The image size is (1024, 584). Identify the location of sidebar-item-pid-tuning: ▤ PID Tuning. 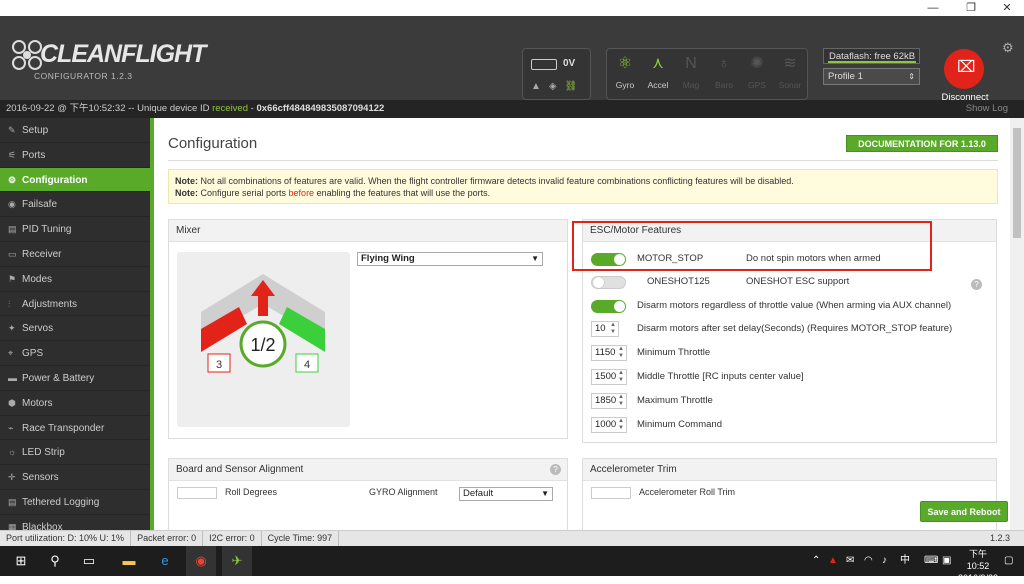
(75, 229).